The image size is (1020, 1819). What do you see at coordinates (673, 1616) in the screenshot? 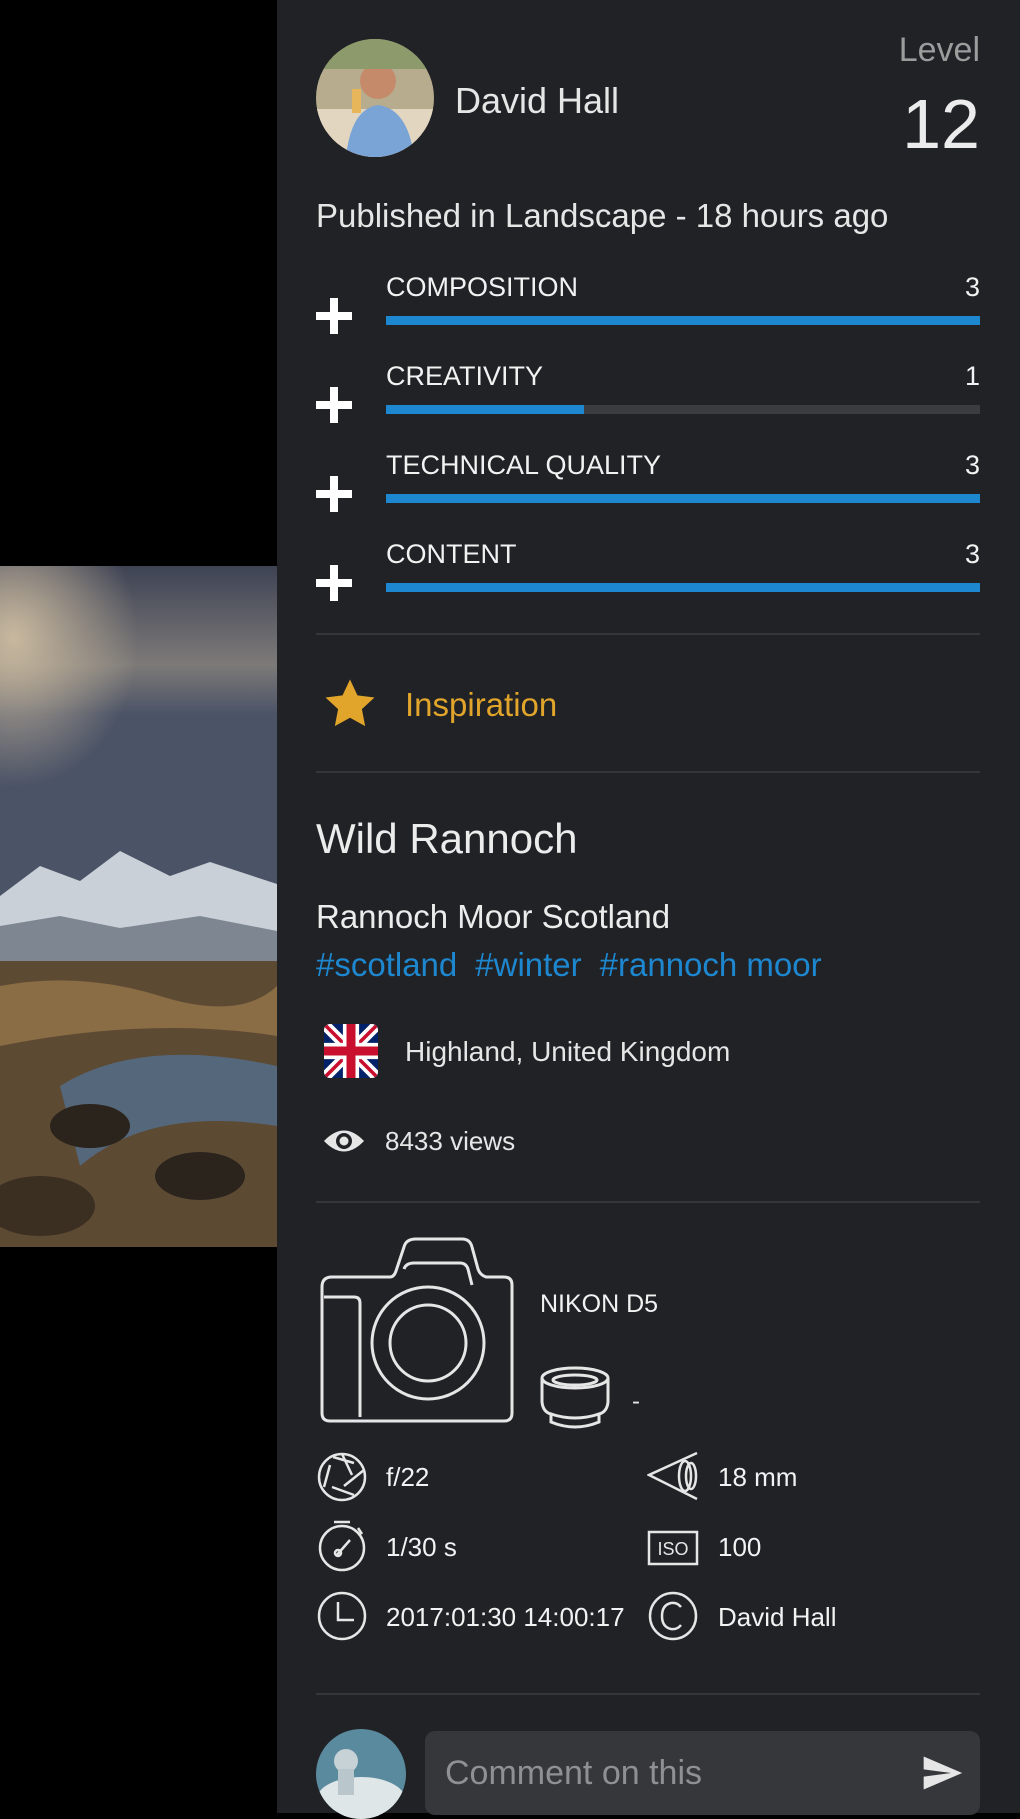
I see `copyright-icon` at bounding box center [673, 1616].